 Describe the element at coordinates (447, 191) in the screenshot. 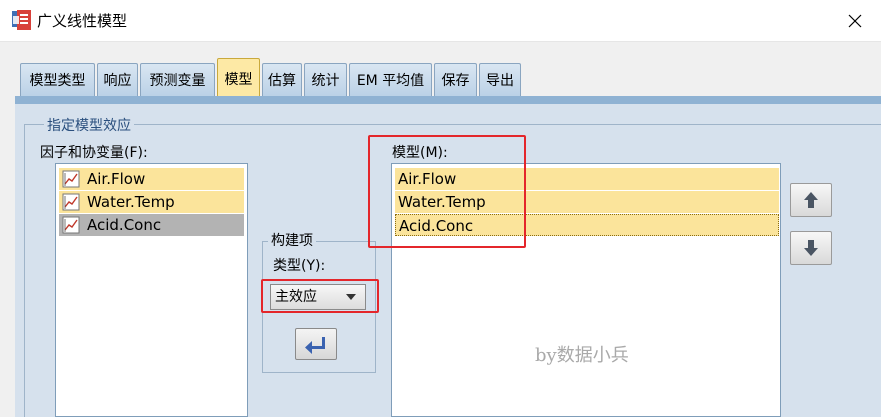

I see `highlight-box-model` at that location.